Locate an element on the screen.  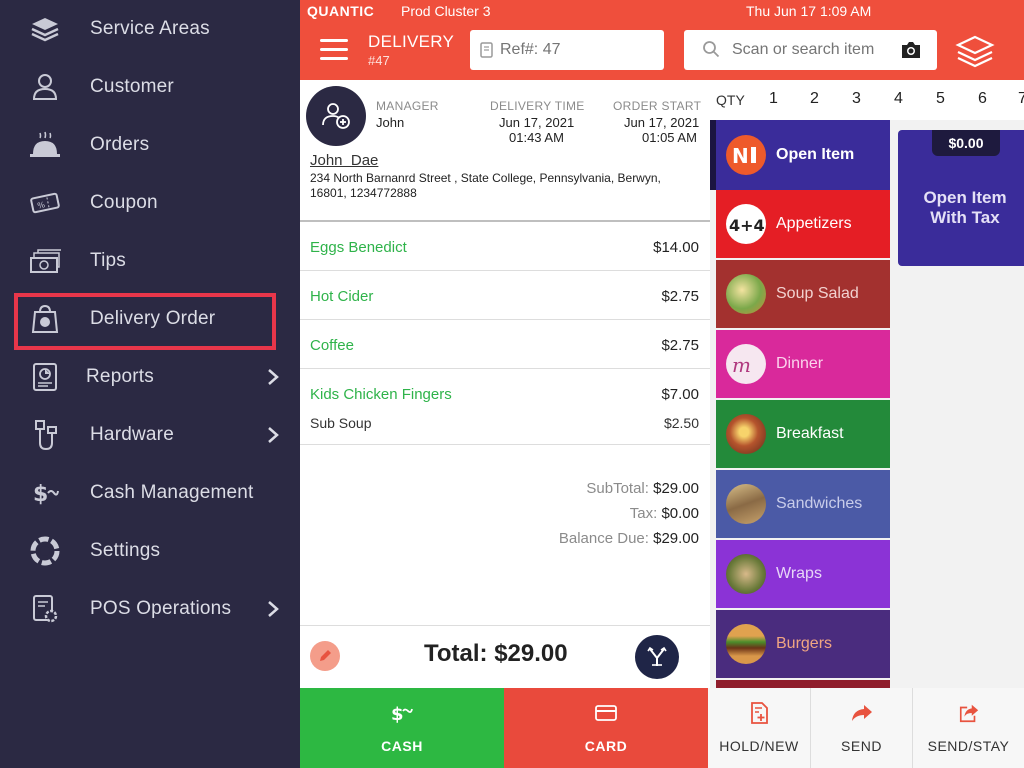
manager-name: John is located at coordinates (390, 122).